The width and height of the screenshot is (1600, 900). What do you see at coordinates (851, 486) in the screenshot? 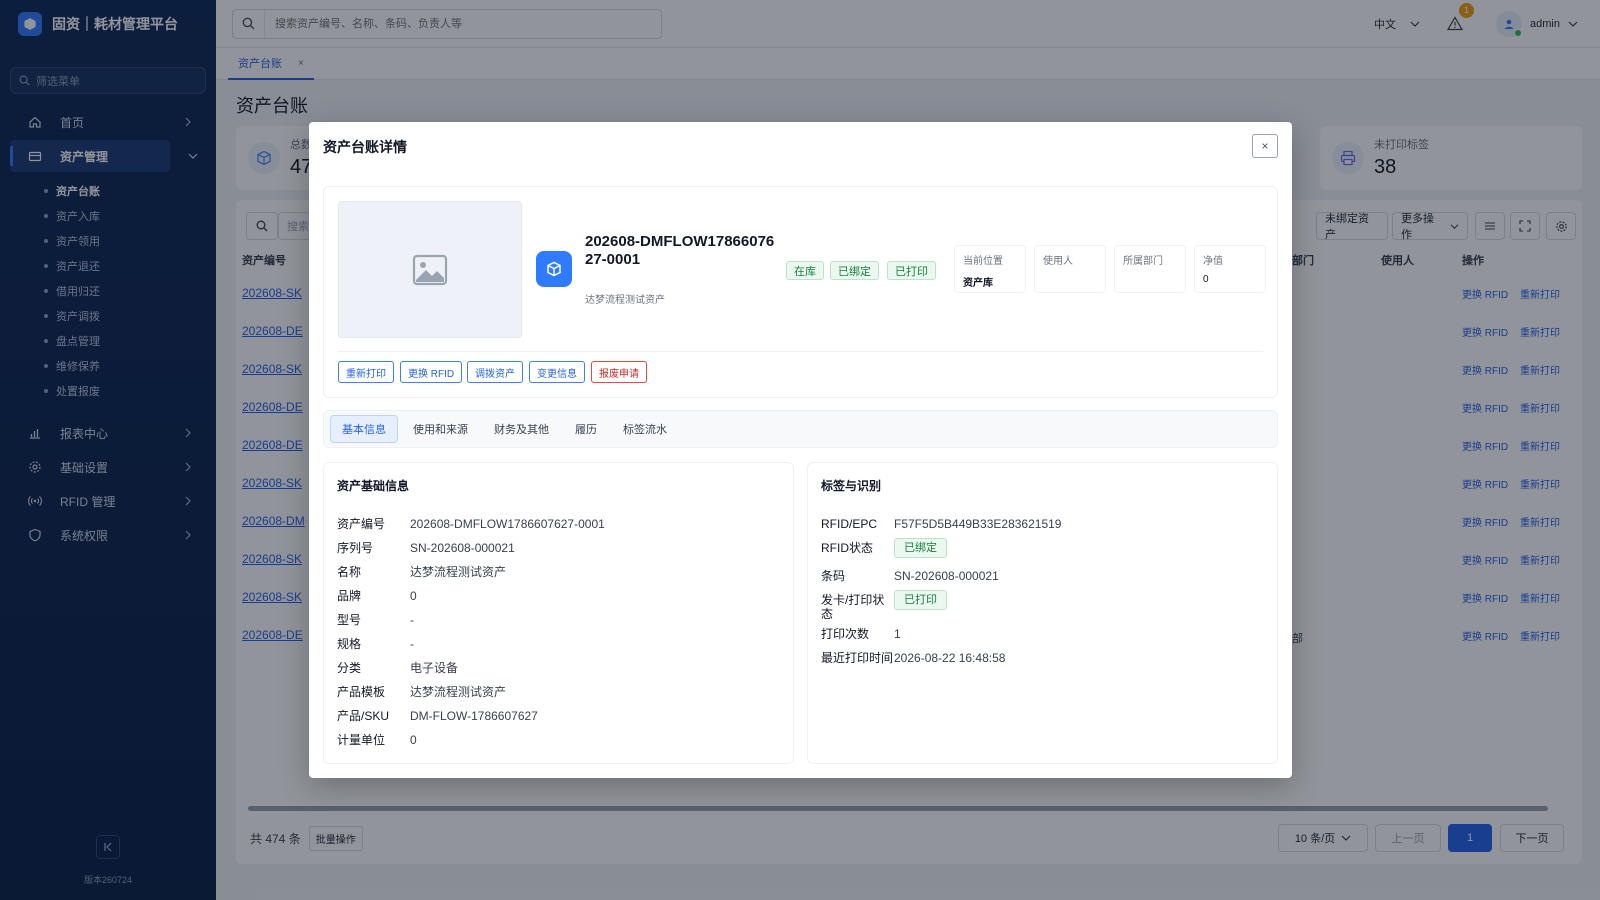
I see `panel-title: 标签与识别` at bounding box center [851, 486].